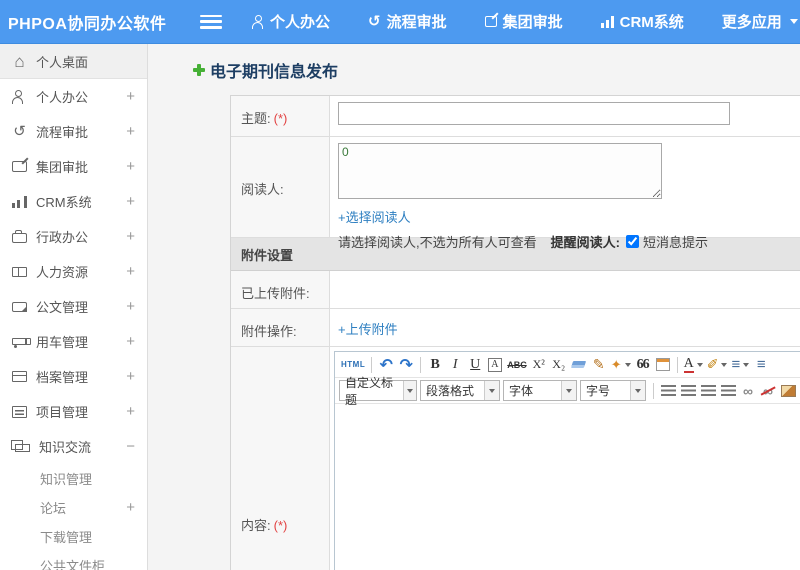 This screenshot has height=570, width=800. What do you see at coordinates (688, 391) in the screenshot?
I see `align-center-button` at bounding box center [688, 391].